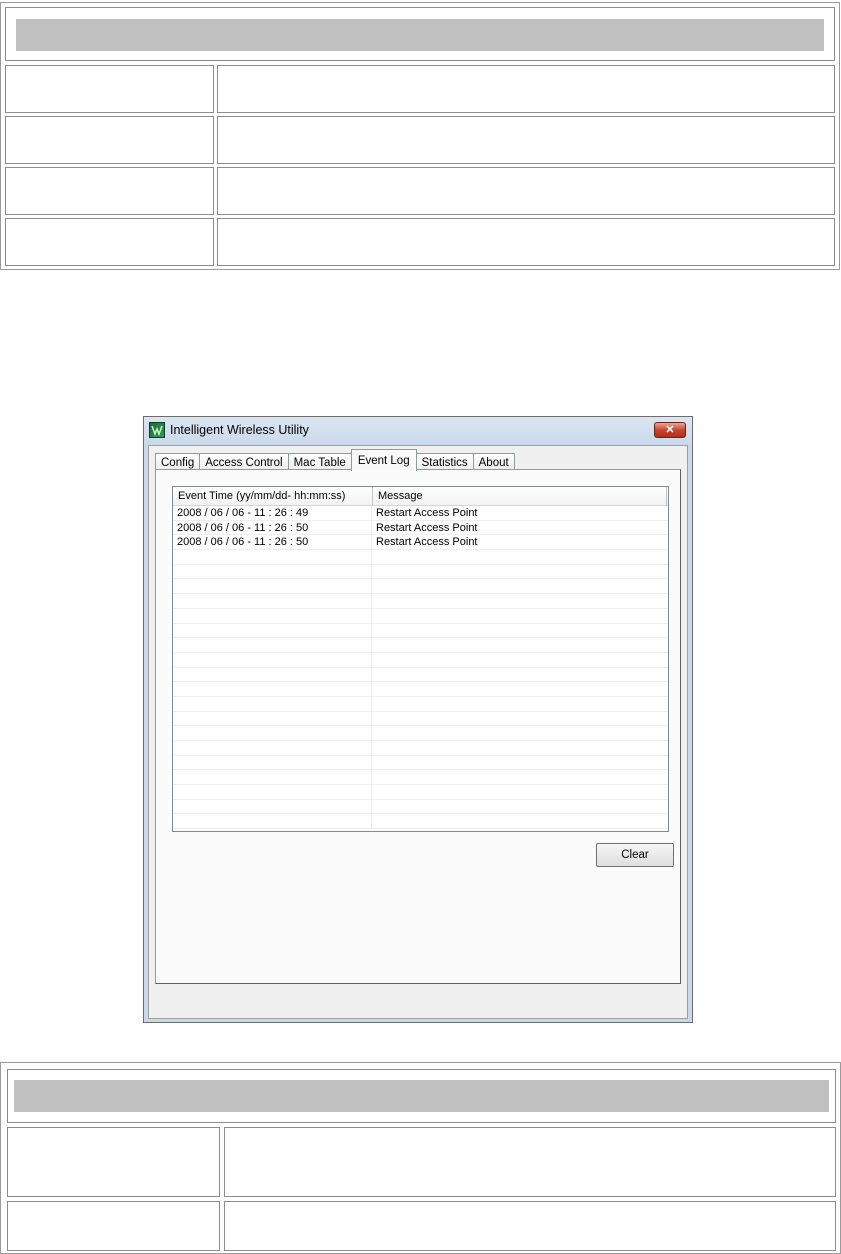  I want to click on column-header-message: Message, so click(520, 496).